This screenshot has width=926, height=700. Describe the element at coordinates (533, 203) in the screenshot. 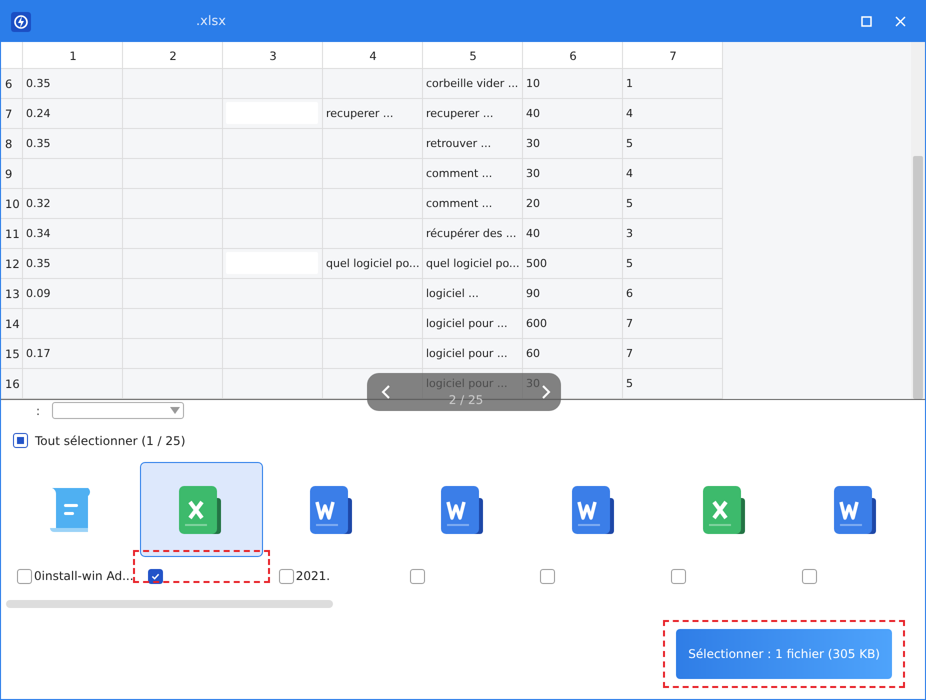

I see `table-cell: 20` at that location.